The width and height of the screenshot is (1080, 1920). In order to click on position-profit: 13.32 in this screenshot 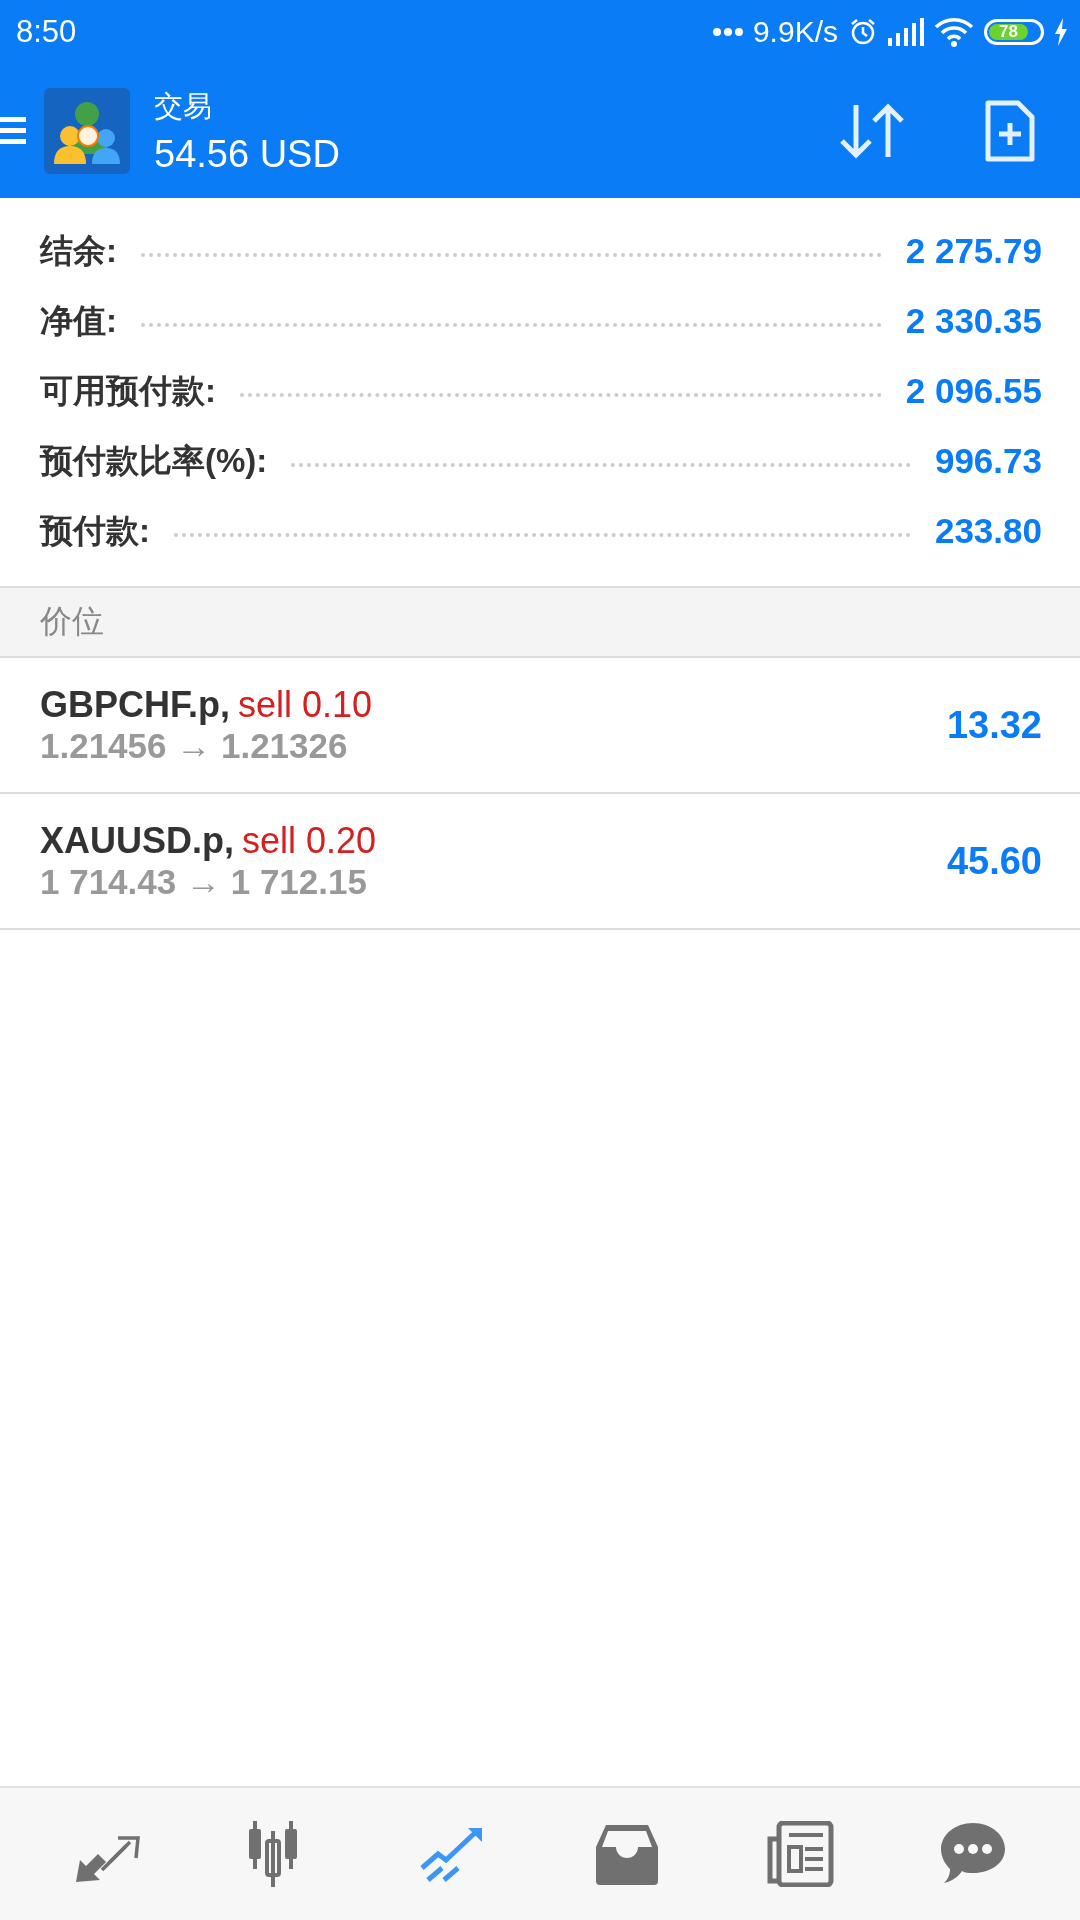, I will do `click(994, 725)`.